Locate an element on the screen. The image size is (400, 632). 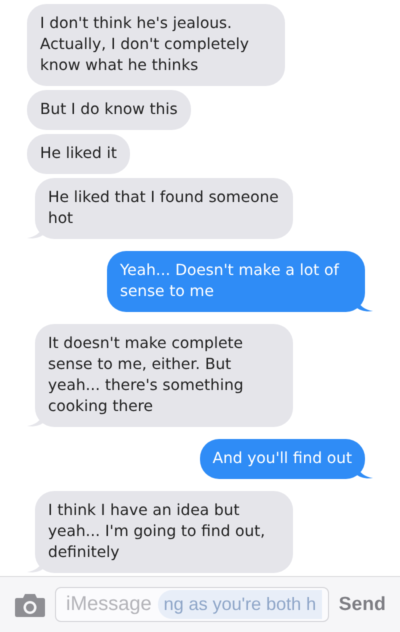
received-message-bubble: I think I have an idea but yeah... I'm going to find out, definitely is located at coordinates (164, 532).